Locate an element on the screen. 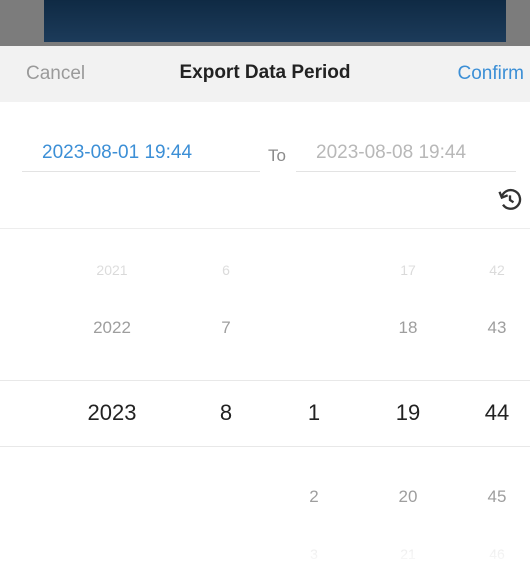  minute-column: 42 43 44 45 46 is located at coordinates (497, 397).